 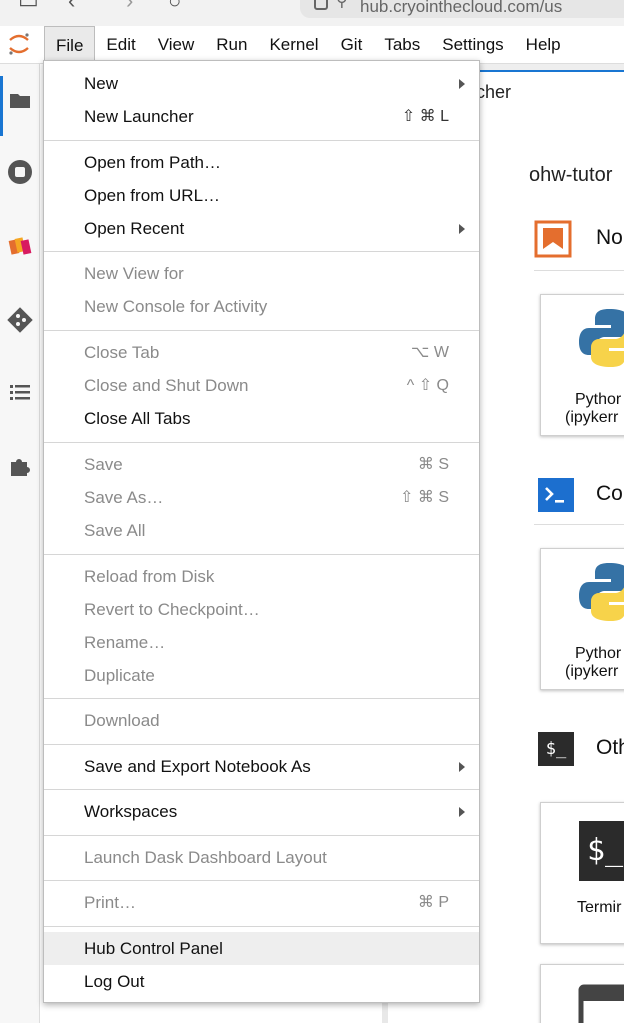 I want to click on menu-item-shortcut: ⇧ ⌘ L, so click(x=425, y=116).